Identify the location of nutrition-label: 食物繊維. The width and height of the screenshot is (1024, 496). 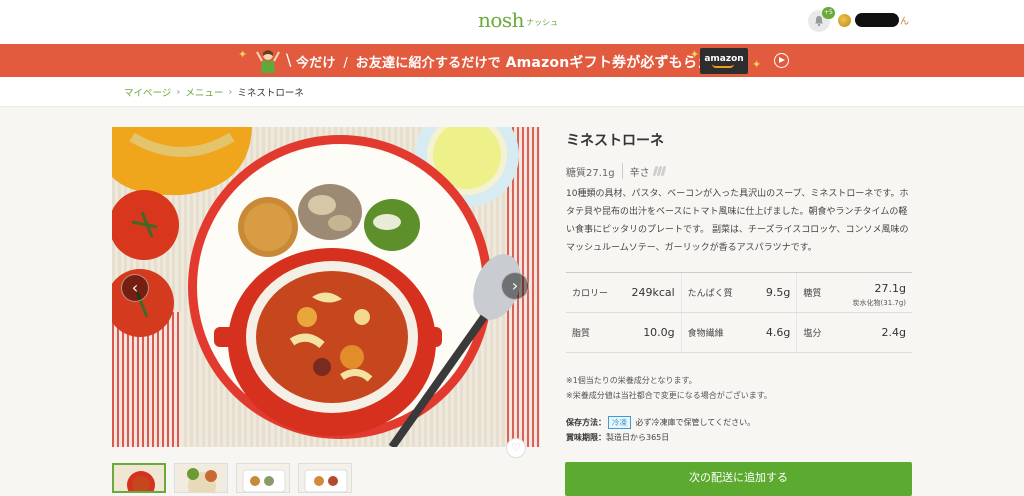
(705, 334).